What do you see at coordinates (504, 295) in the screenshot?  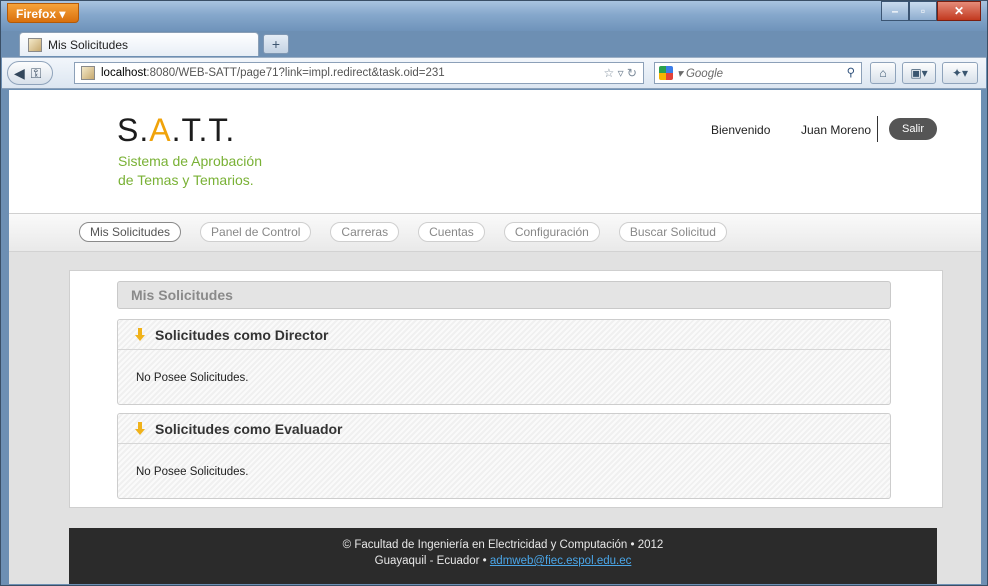 I see `page-title: Mis Solicitudes` at bounding box center [504, 295].